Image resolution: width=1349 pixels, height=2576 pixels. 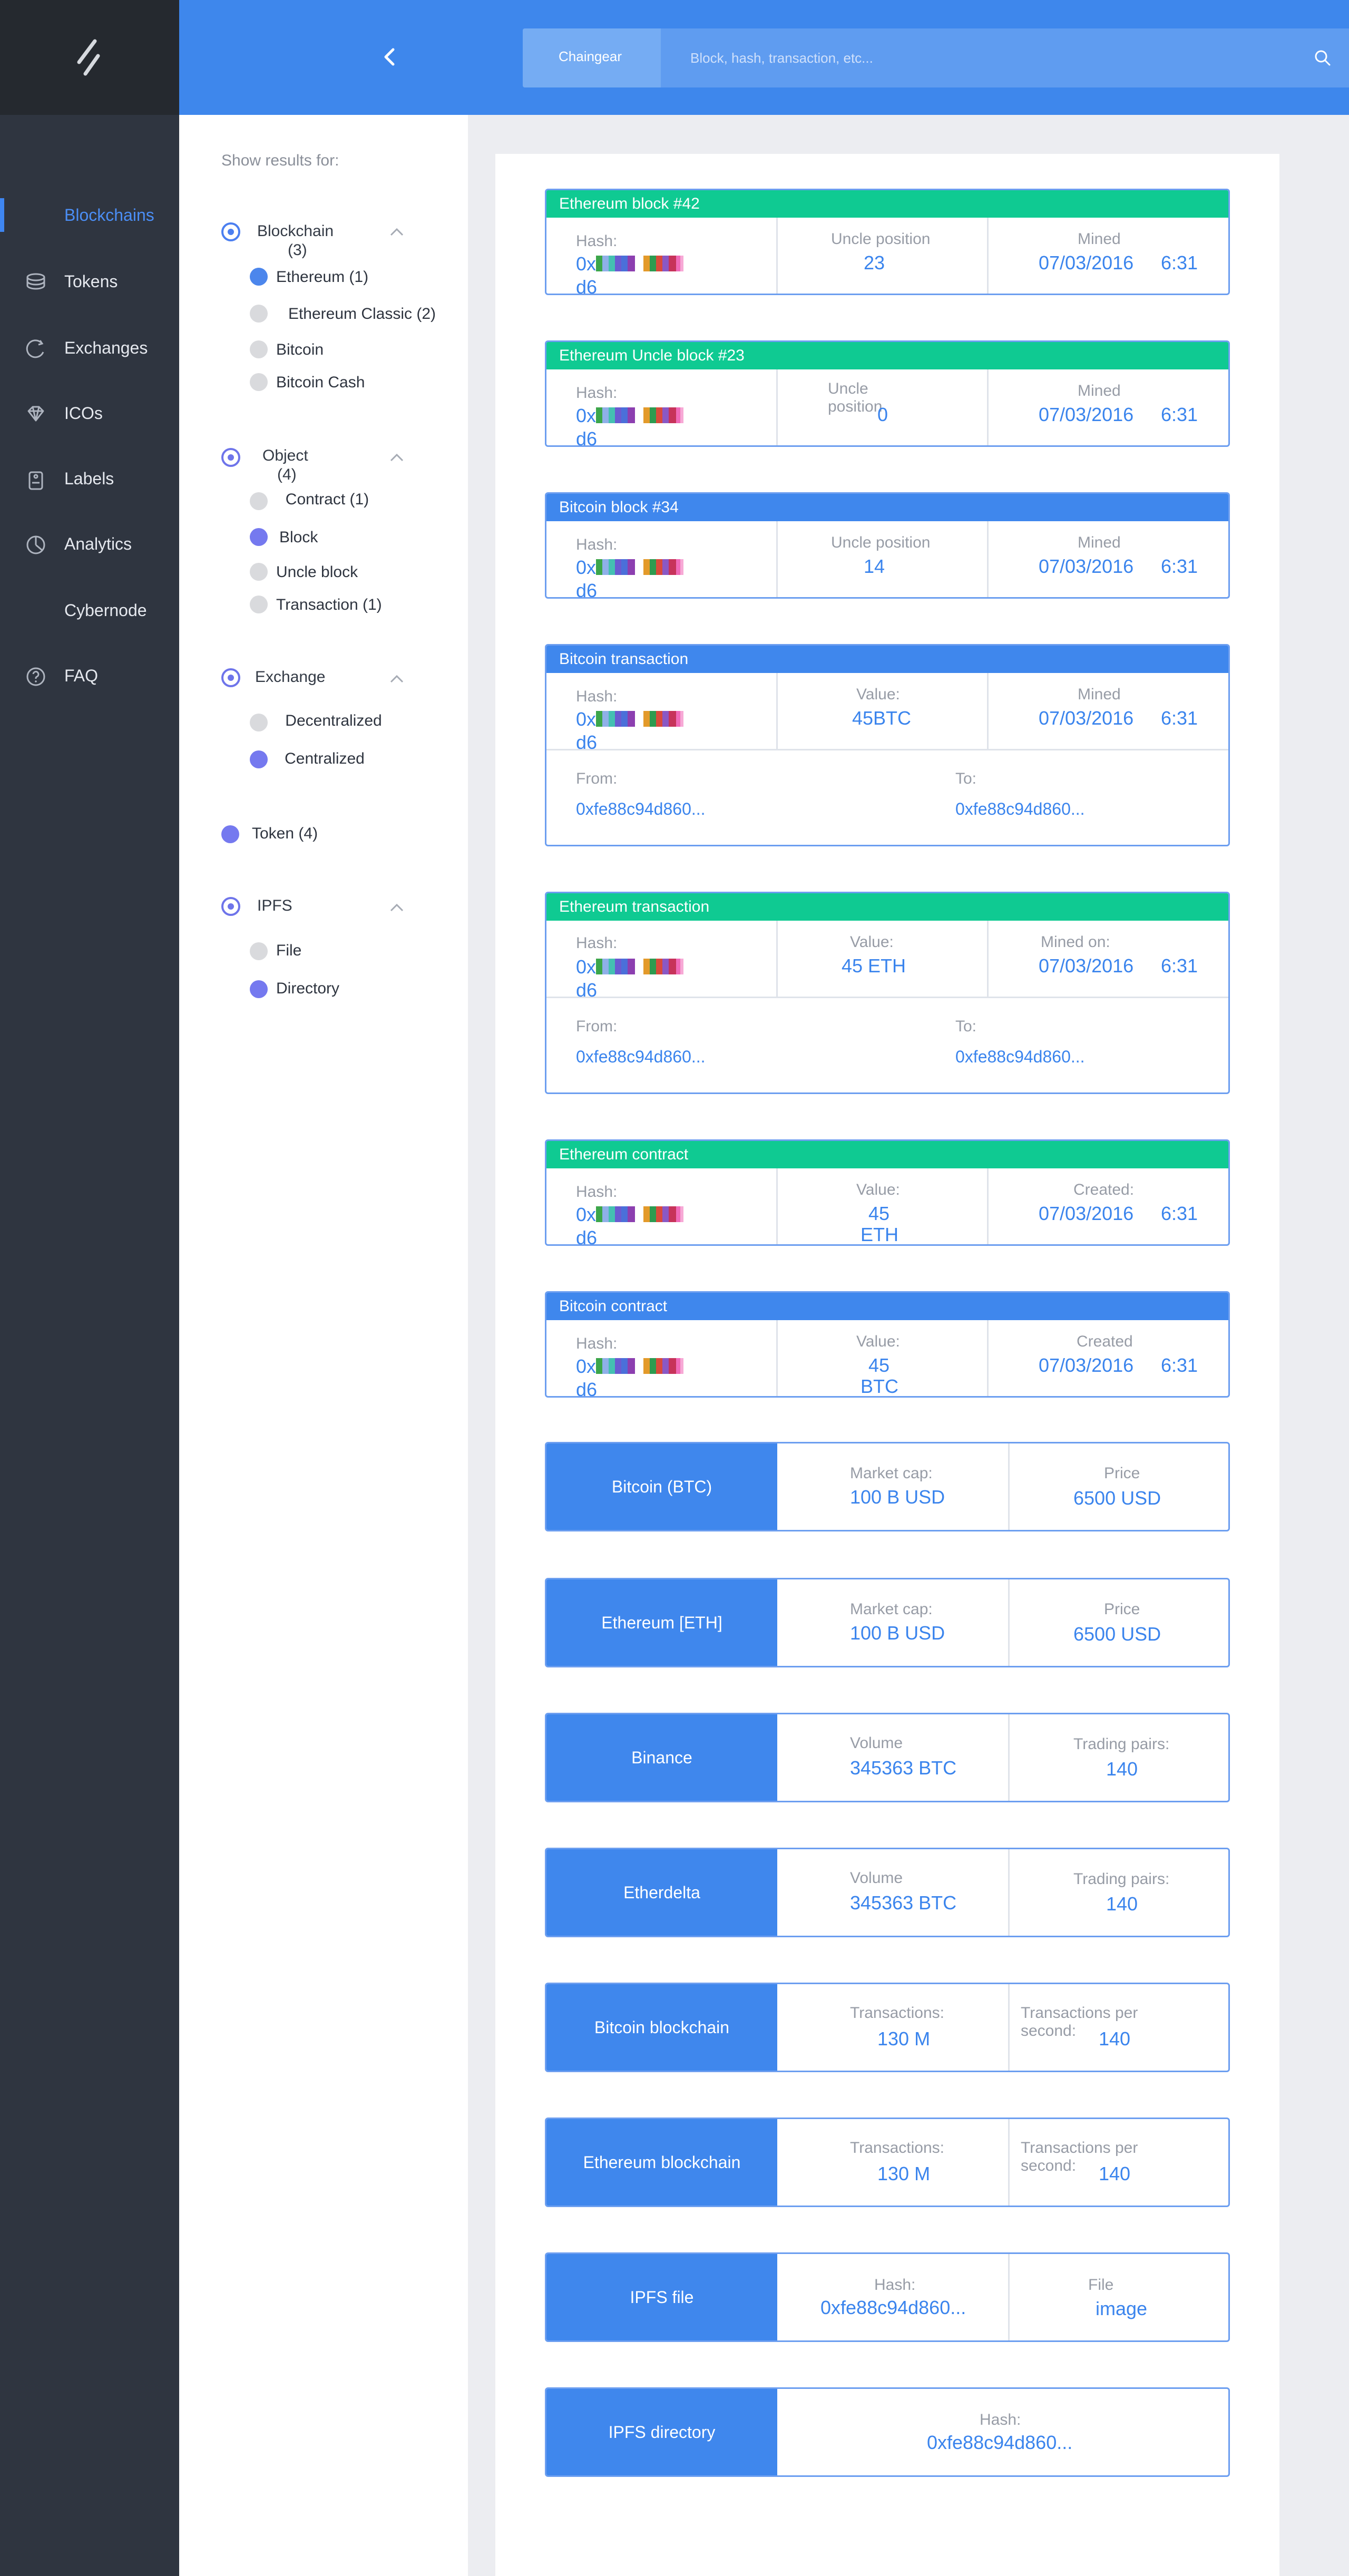 What do you see at coordinates (882, 414) in the screenshot?
I see `uncle-position-value: 0` at bounding box center [882, 414].